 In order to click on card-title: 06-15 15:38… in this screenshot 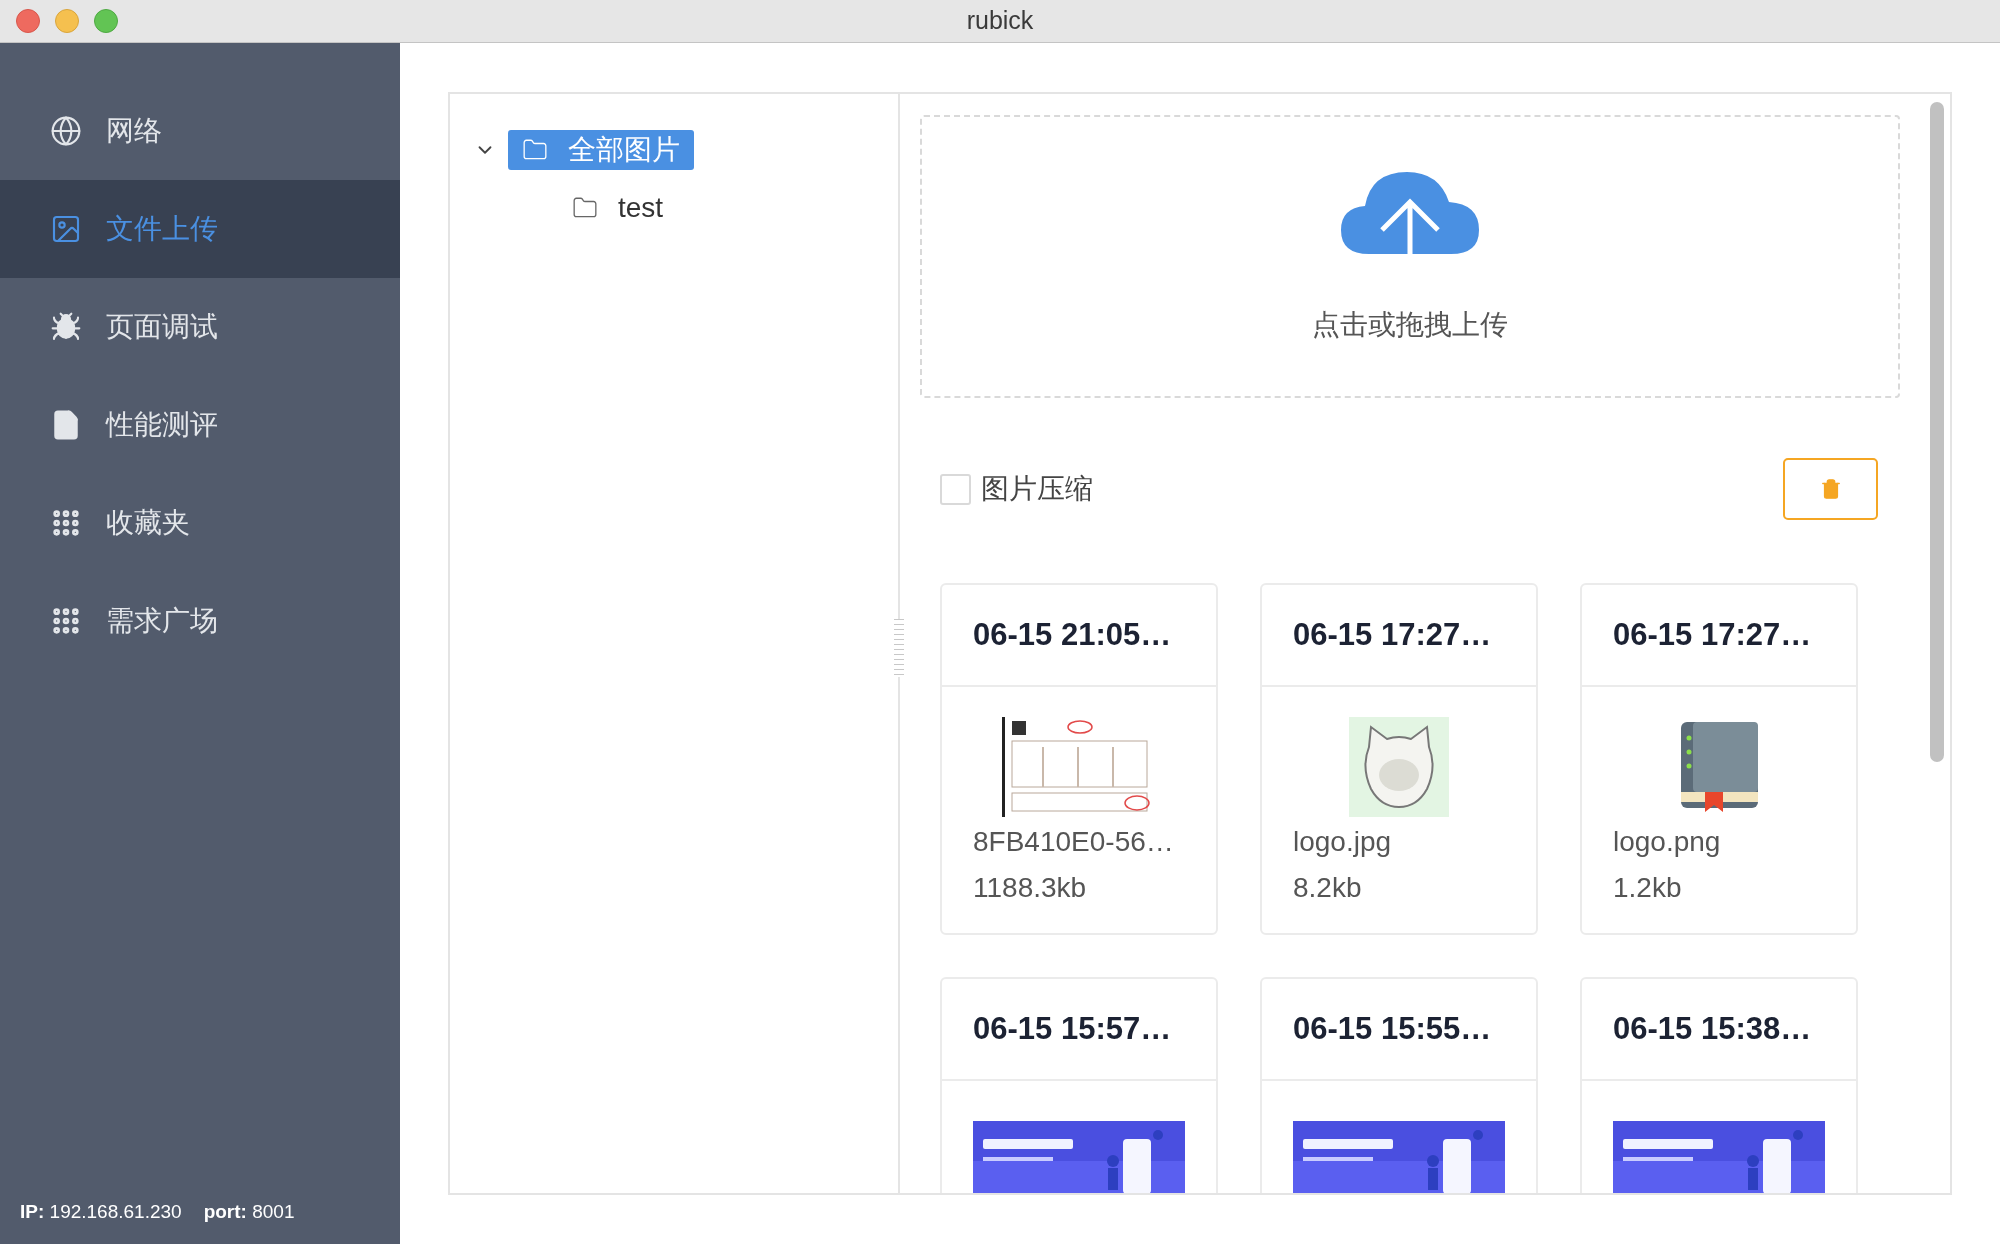, I will do `click(1712, 1028)`.